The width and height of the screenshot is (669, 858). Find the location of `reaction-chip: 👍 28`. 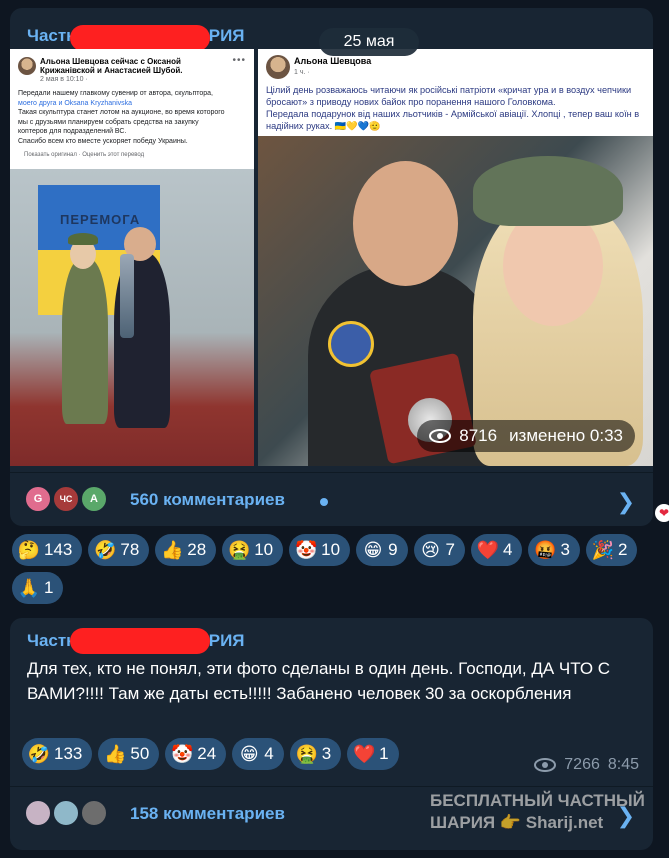

reaction-chip: 👍 28 is located at coordinates (186, 550).